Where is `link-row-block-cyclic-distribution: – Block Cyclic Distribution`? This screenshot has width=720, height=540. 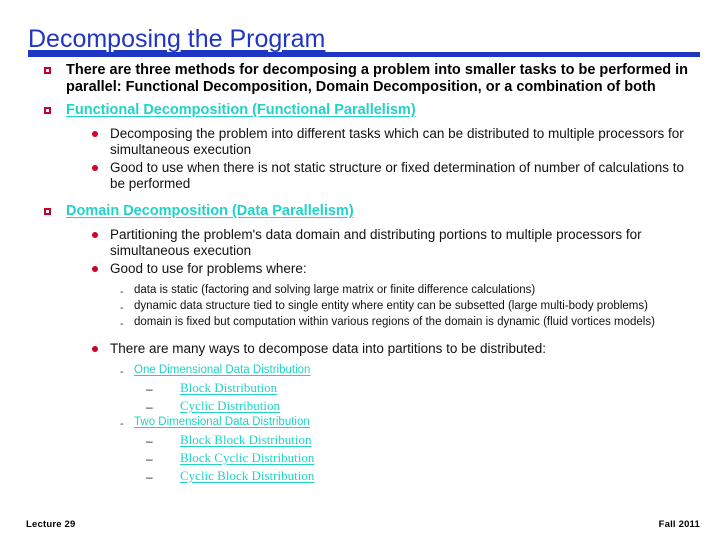
link-row-block-cyclic-distribution: – Block Cyclic Distribution is located at coordinates (360, 458).